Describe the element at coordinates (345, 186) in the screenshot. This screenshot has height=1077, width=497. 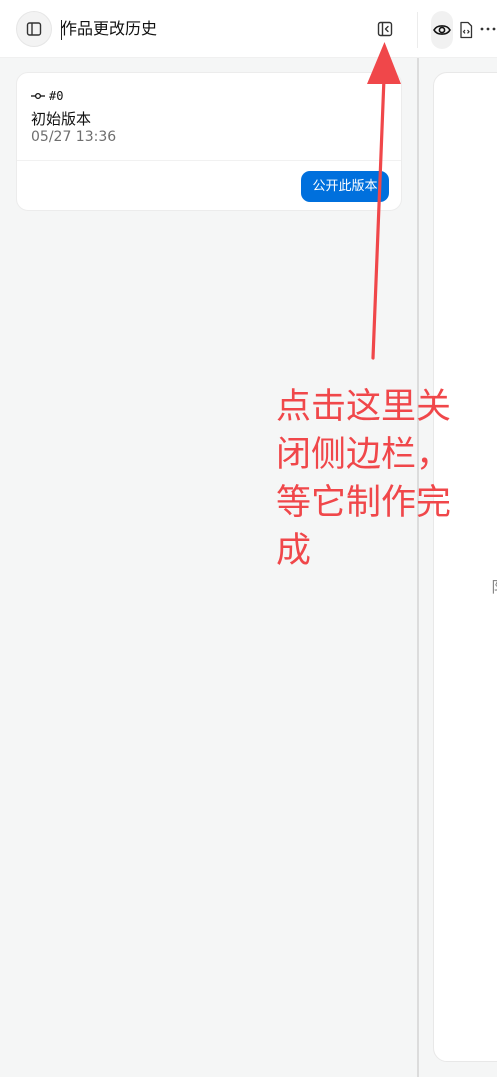
I see `publish-version-button: 公开此版本` at that location.